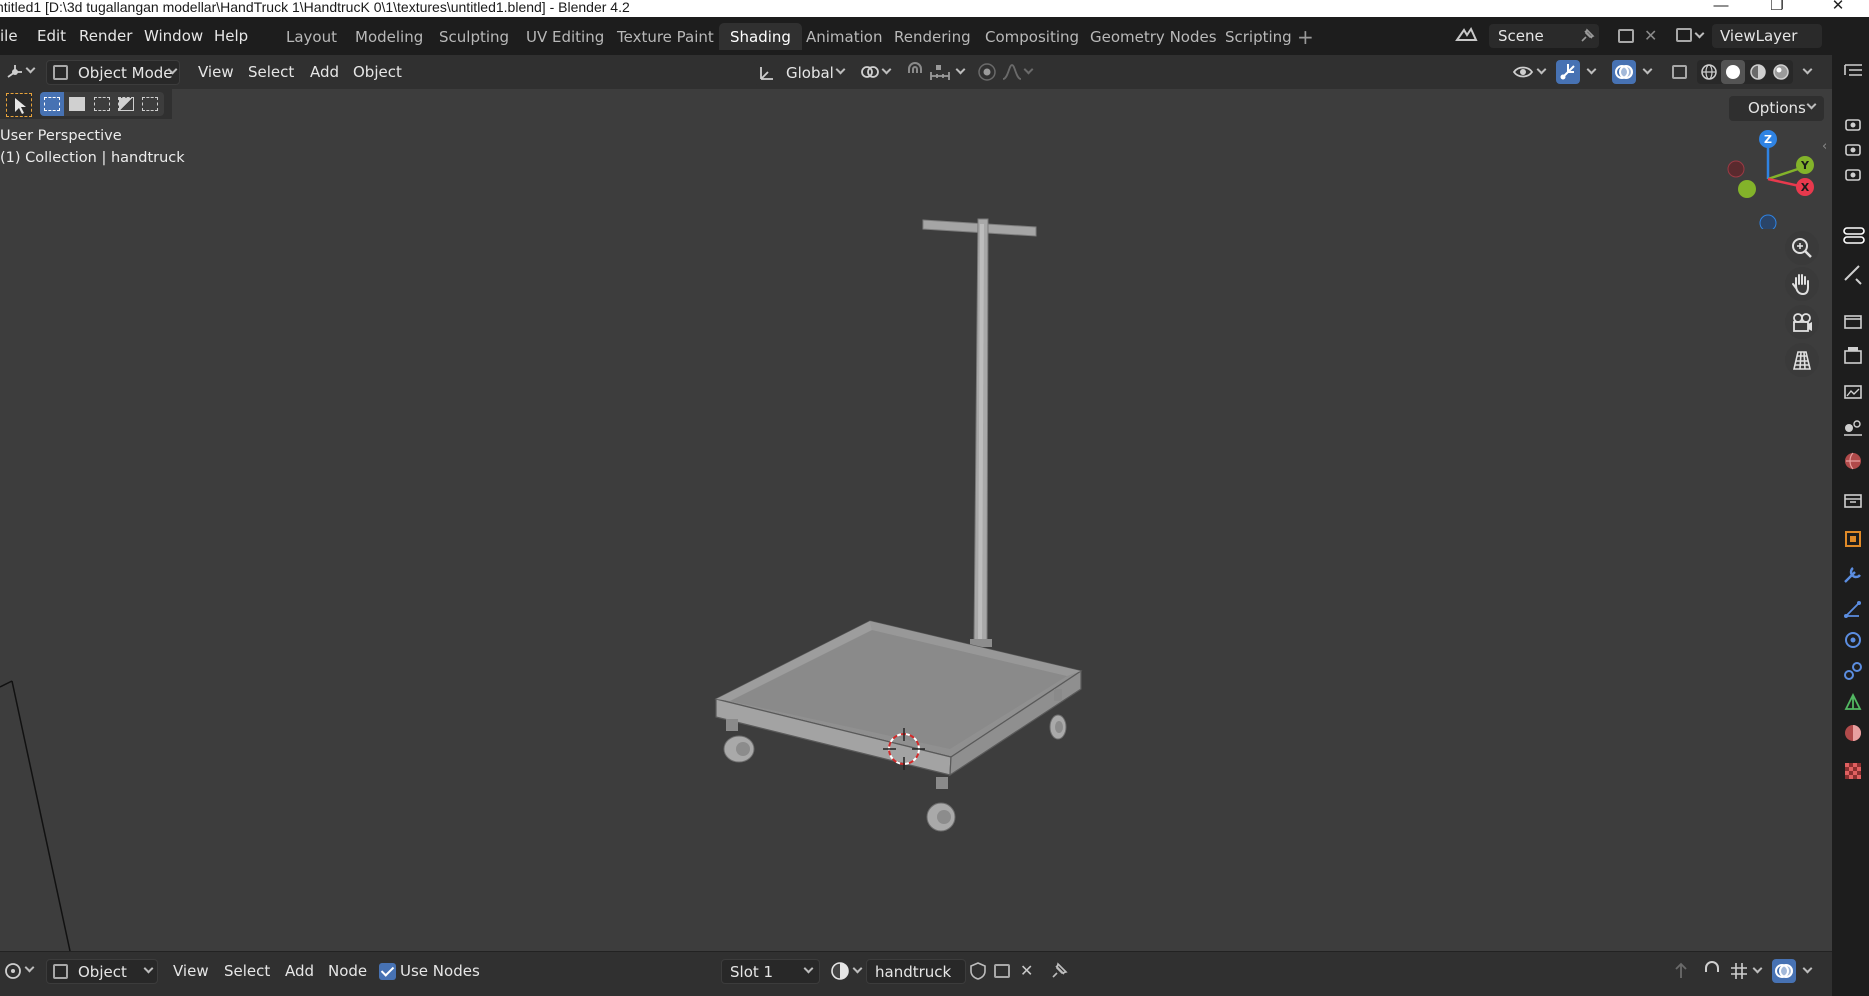 This screenshot has height=996, width=1869. Describe the element at coordinates (1853, 501) in the screenshot. I see `collection-properties-icon` at that location.